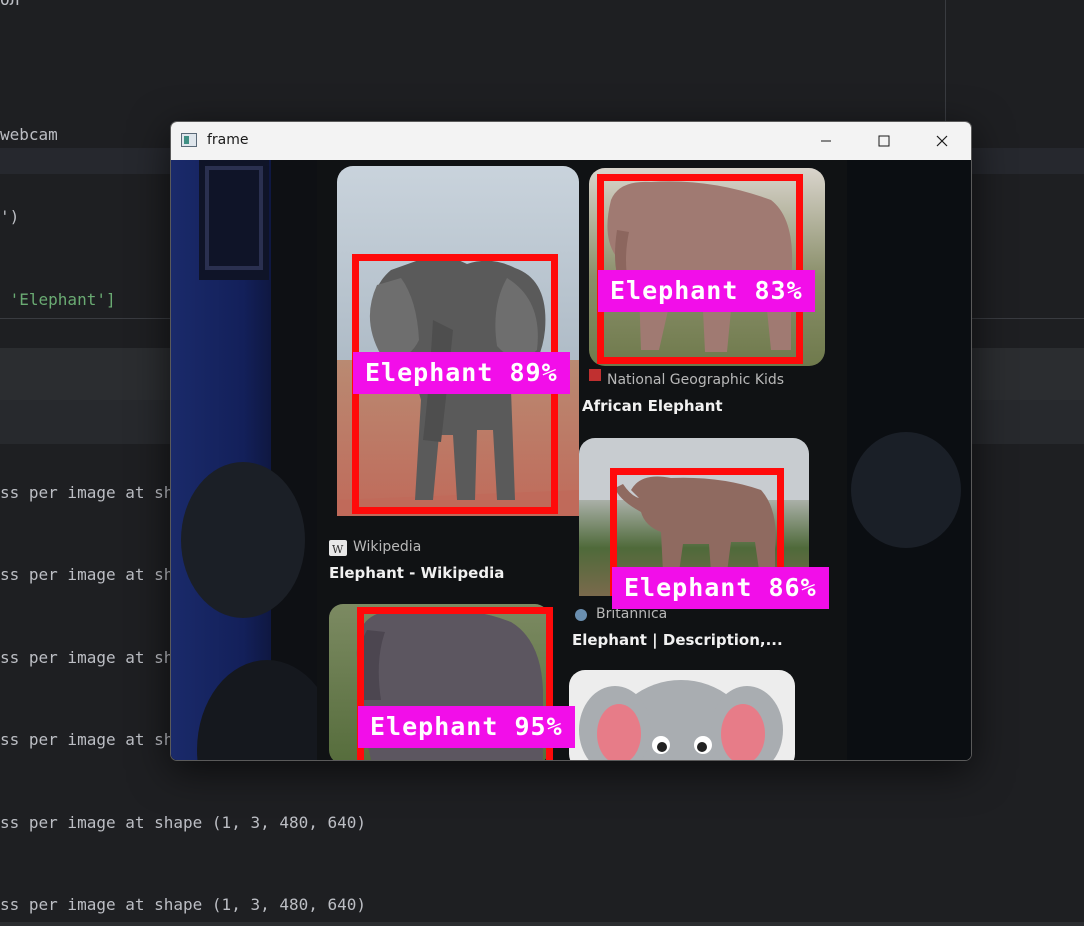 The image size is (1084, 926). What do you see at coordinates (571, 141) in the screenshot?
I see `window-titlebar: frame` at bounding box center [571, 141].